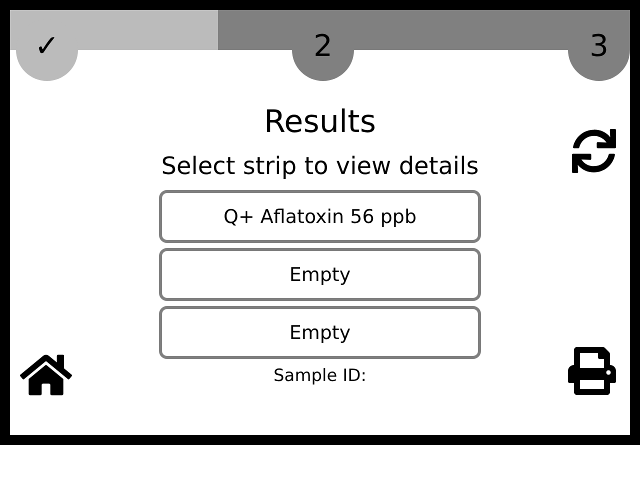 The image size is (640, 480). Describe the element at coordinates (592, 371) in the screenshot. I see `print-icon` at that location.